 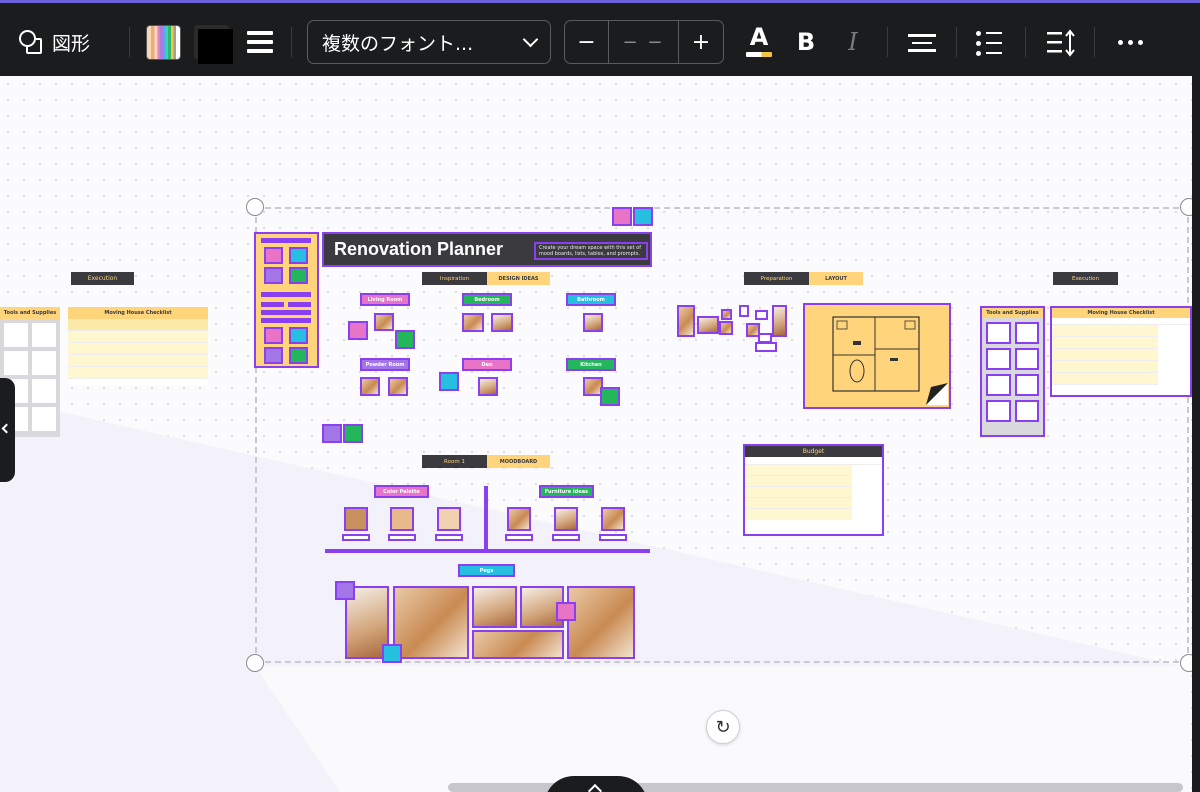 I want to click on shape-label: 図形, so click(x=71, y=43).